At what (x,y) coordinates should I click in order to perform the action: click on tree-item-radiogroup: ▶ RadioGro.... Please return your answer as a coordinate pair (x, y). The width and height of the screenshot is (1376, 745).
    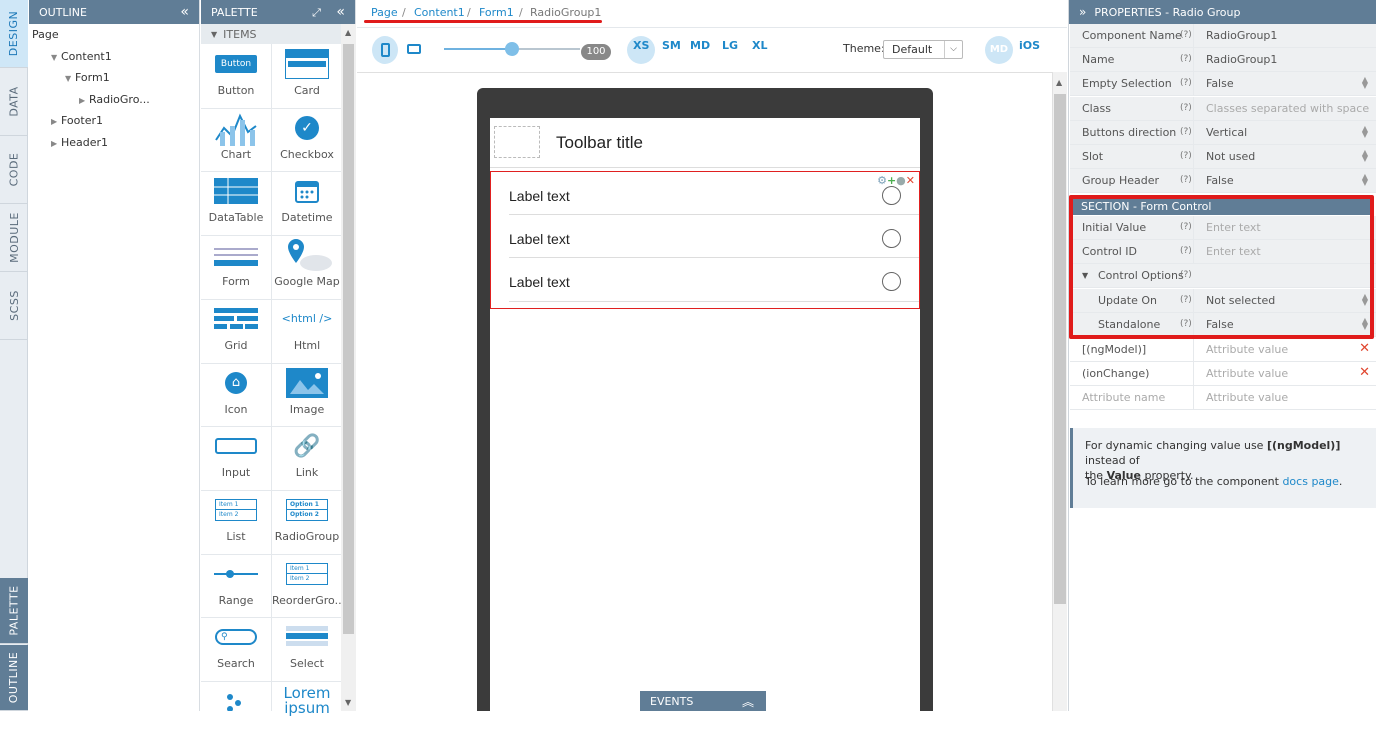
    Looking at the image, I should click on (114, 99).